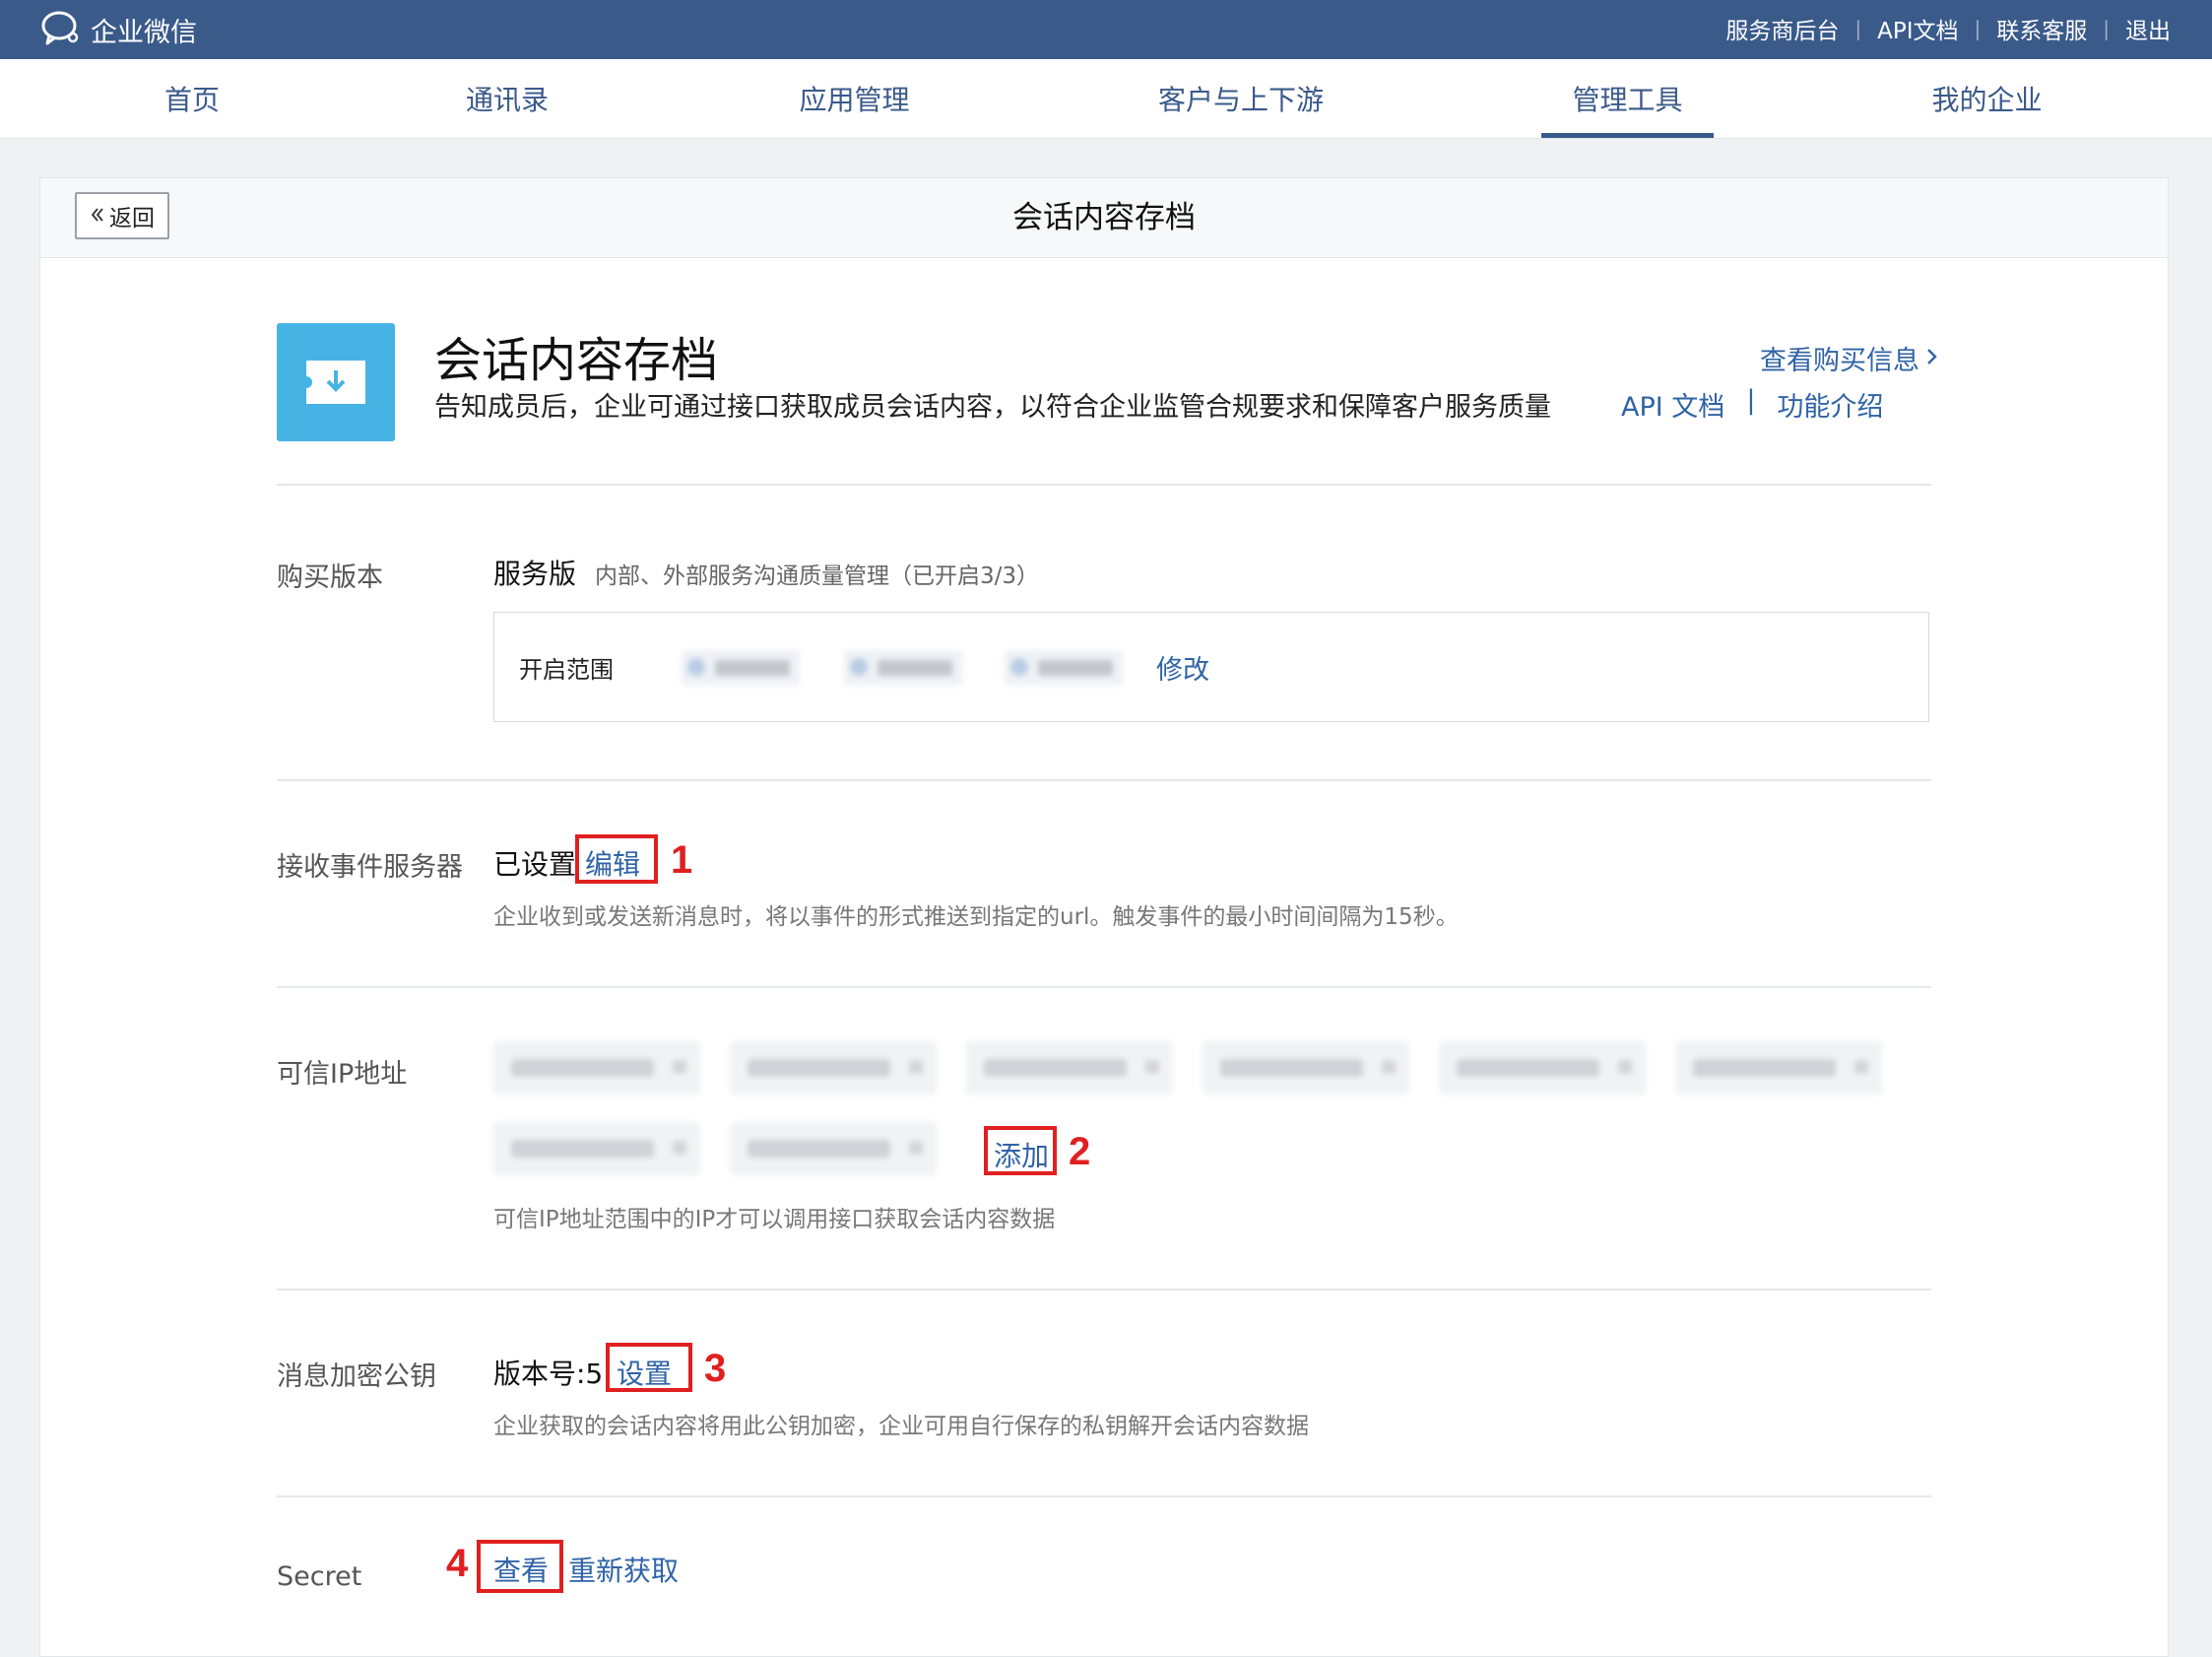 The height and width of the screenshot is (1657, 2212). What do you see at coordinates (1782, 28) in the screenshot?
I see `provider-console-link: 服务商后台` at bounding box center [1782, 28].